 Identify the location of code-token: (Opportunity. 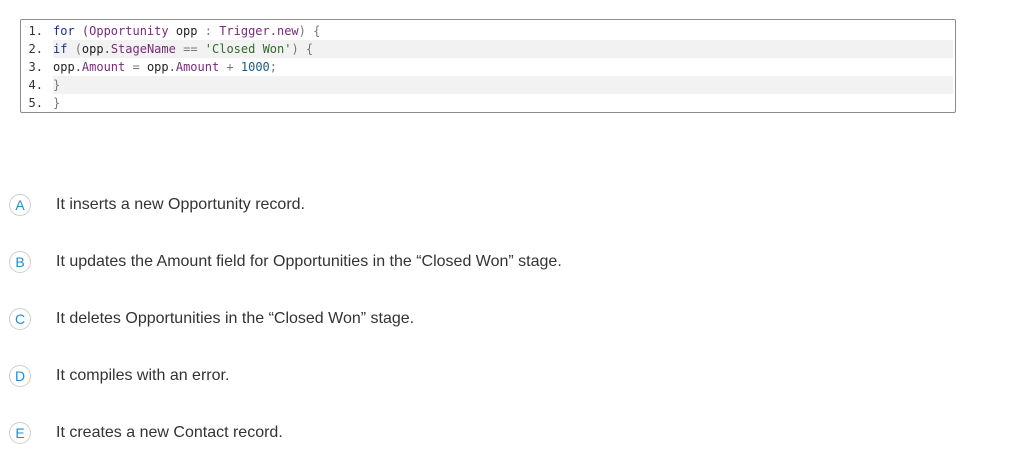
(128, 31).